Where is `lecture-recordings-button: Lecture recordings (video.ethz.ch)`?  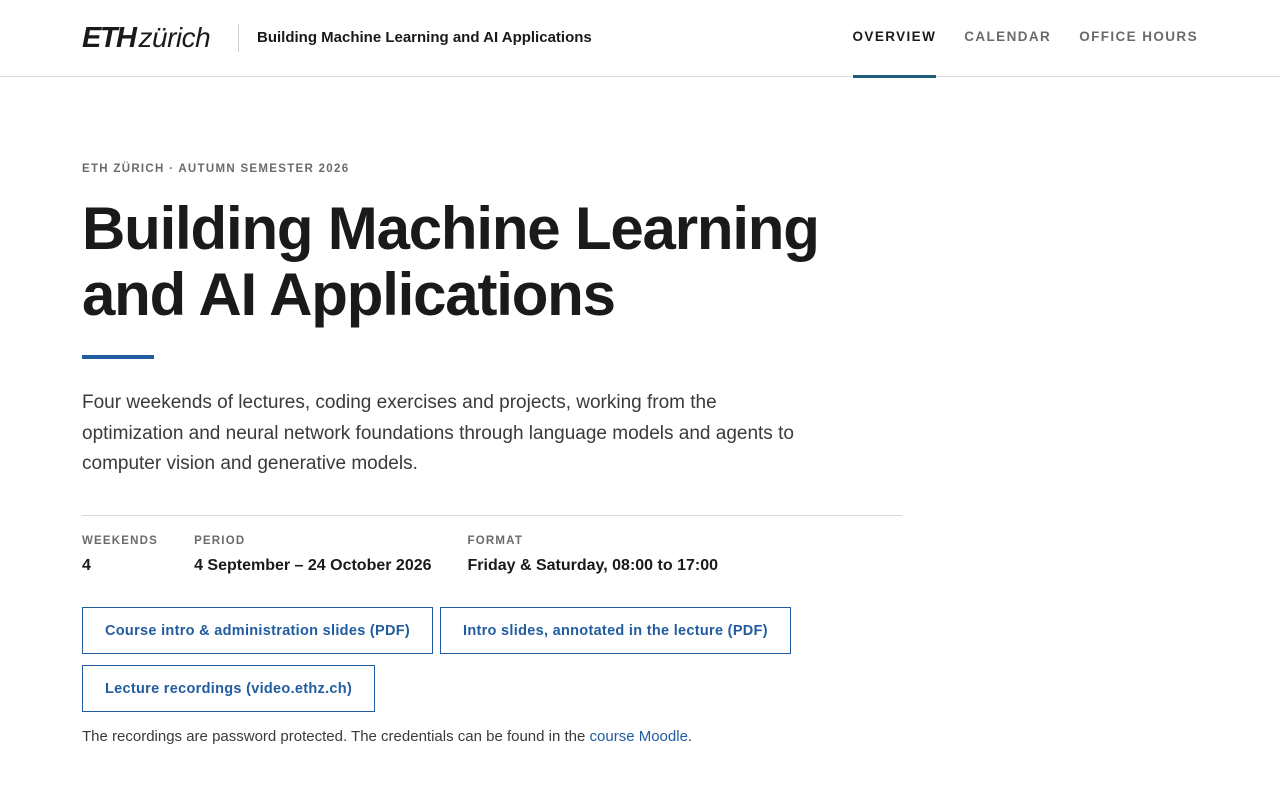 lecture-recordings-button: Lecture recordings (video.ethz.ch) is located at coordinates (229, 688).